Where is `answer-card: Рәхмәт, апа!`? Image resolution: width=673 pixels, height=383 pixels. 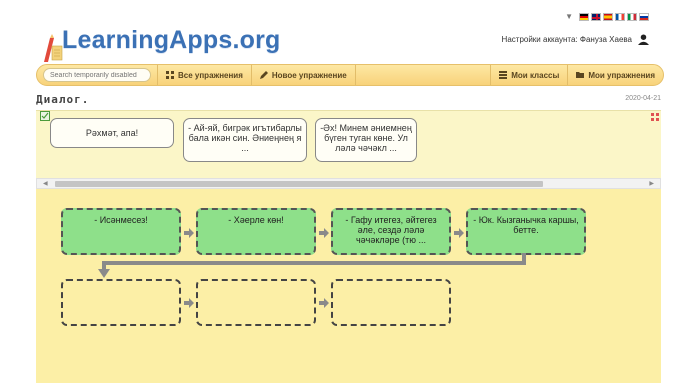 answer-card: Рәхмәт, апа! is located at coordinates (112, 133).